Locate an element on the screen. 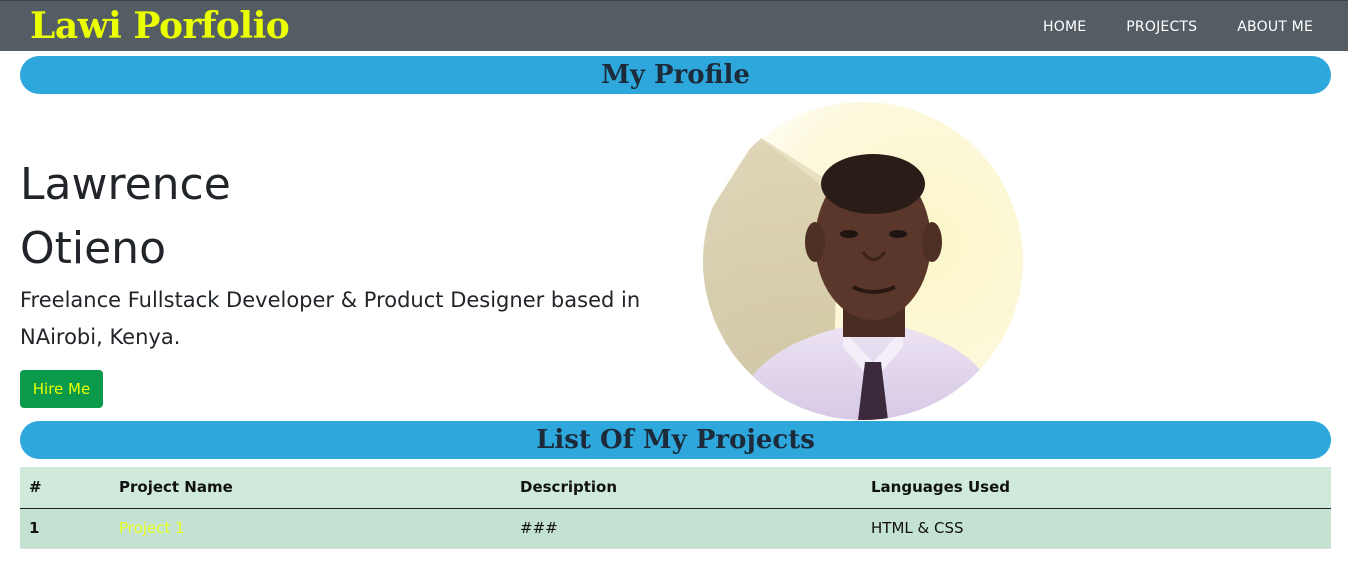 This screenshot has width=1348, height=562. table-row: 1 Project 1 ### HTML & CSS is located at coordinates (675, 528).